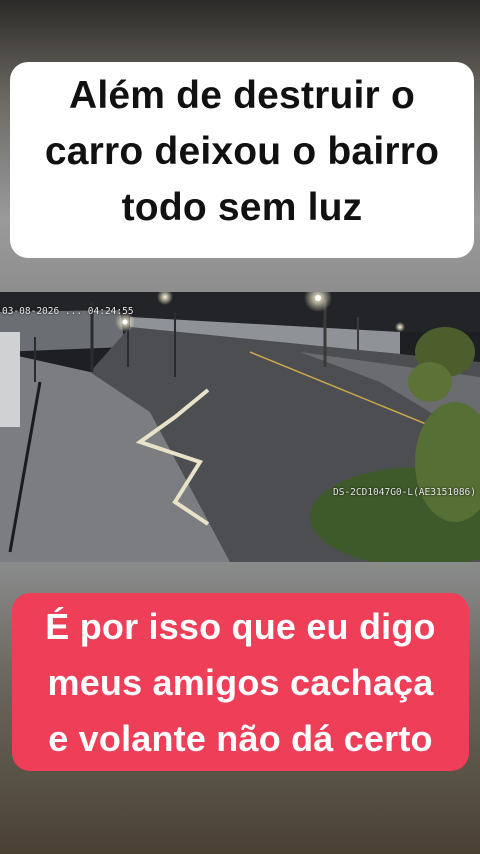 The width and height of the screenshot is (480, 854). What do you see at coordinates (240, 626) in the screenshot?
I see `bottom-caption-line: É por isso que eu digo` at bounding box center [240, 626].